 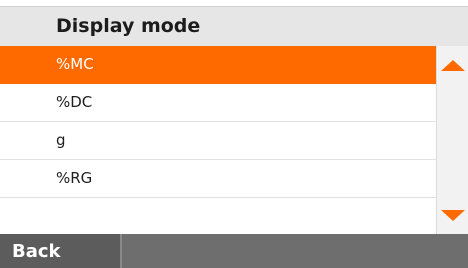 I want to click on triangle-up-icon, so click(x=452, y=65).